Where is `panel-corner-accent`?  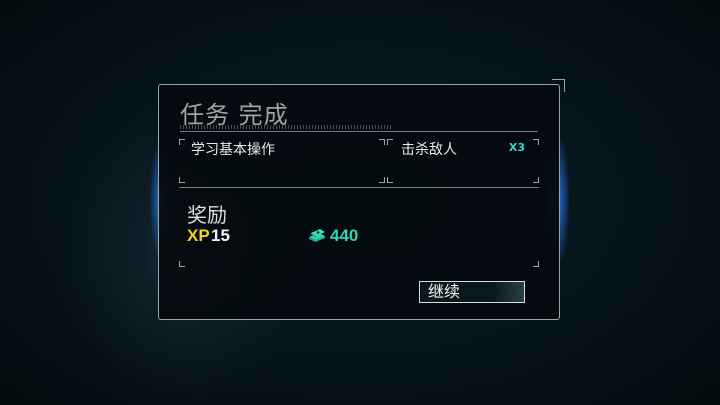
panel-corner-accent is located at coordinates (558, 85).